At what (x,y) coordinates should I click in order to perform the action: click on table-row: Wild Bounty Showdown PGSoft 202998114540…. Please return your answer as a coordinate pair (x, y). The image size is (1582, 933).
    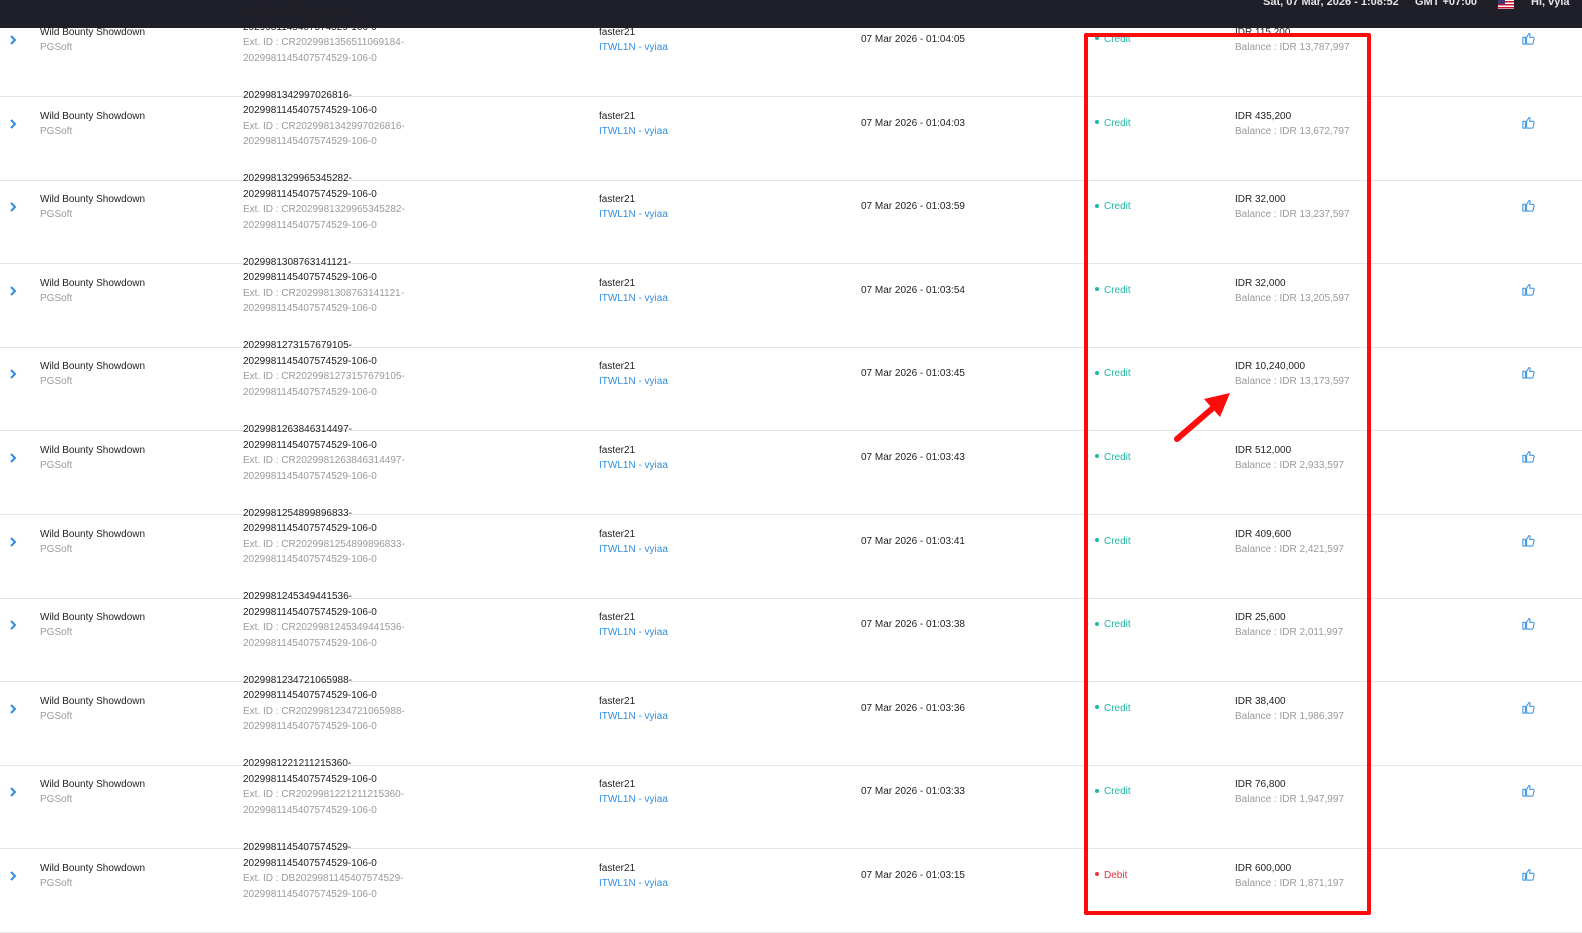
    Looking at the image, I should click on (791, 887).